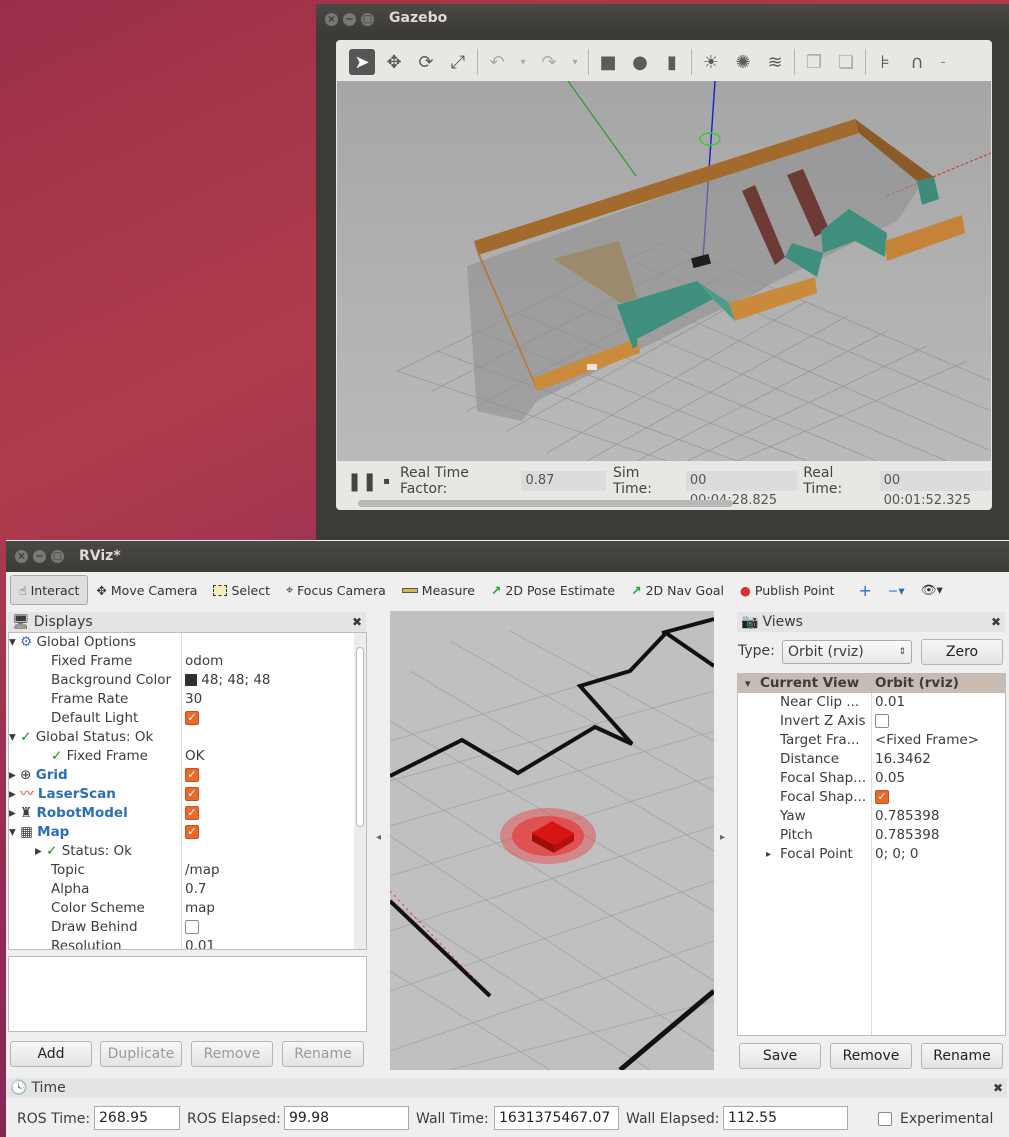 This screenshot has height=1137, width=1009. I want to click on tree-row: ▸ ⊕ Grid ✓, so click(187, 775).